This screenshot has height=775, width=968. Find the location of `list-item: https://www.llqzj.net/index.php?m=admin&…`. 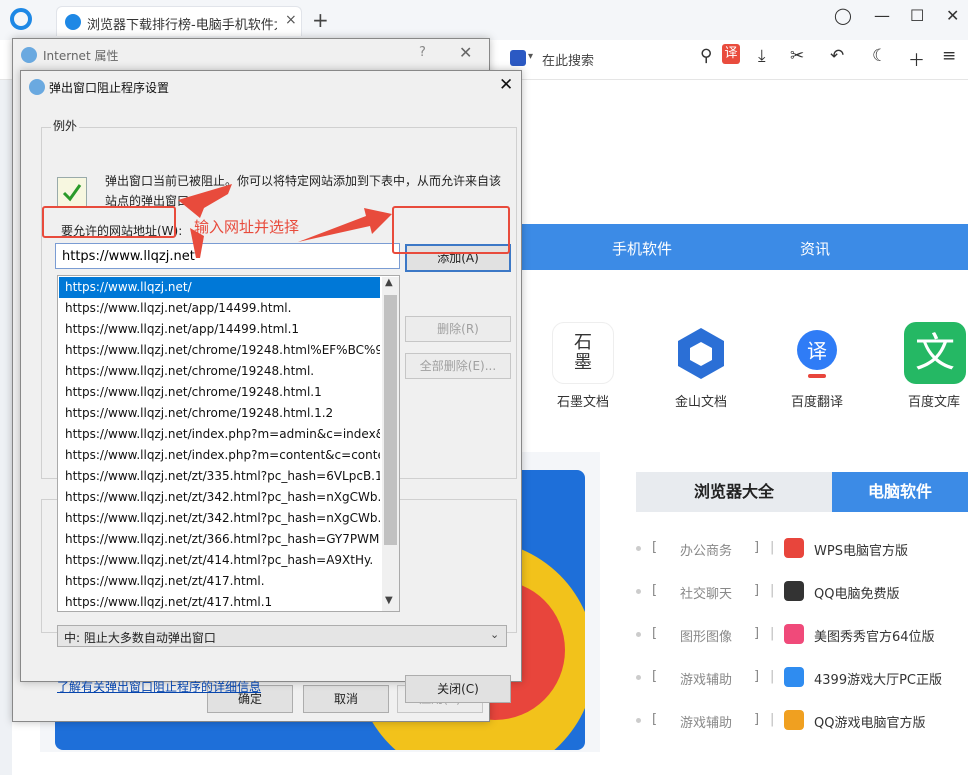

list-item: https://www.llqzj.net/index.php?m=admin&… is located at coordinates (219, 434).